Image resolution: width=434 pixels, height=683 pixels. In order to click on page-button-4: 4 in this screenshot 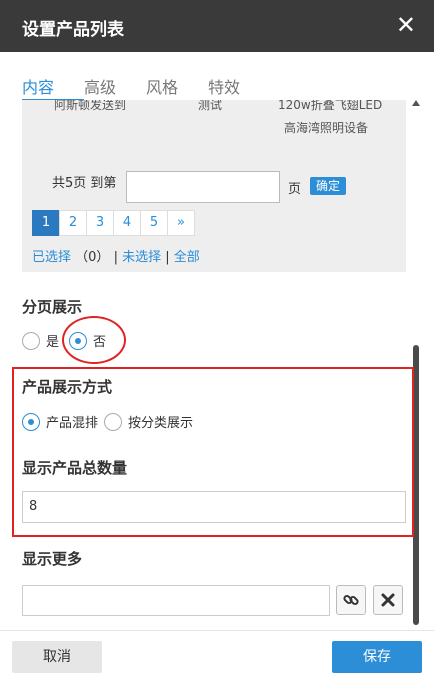, I will do `click(127, 223)`.